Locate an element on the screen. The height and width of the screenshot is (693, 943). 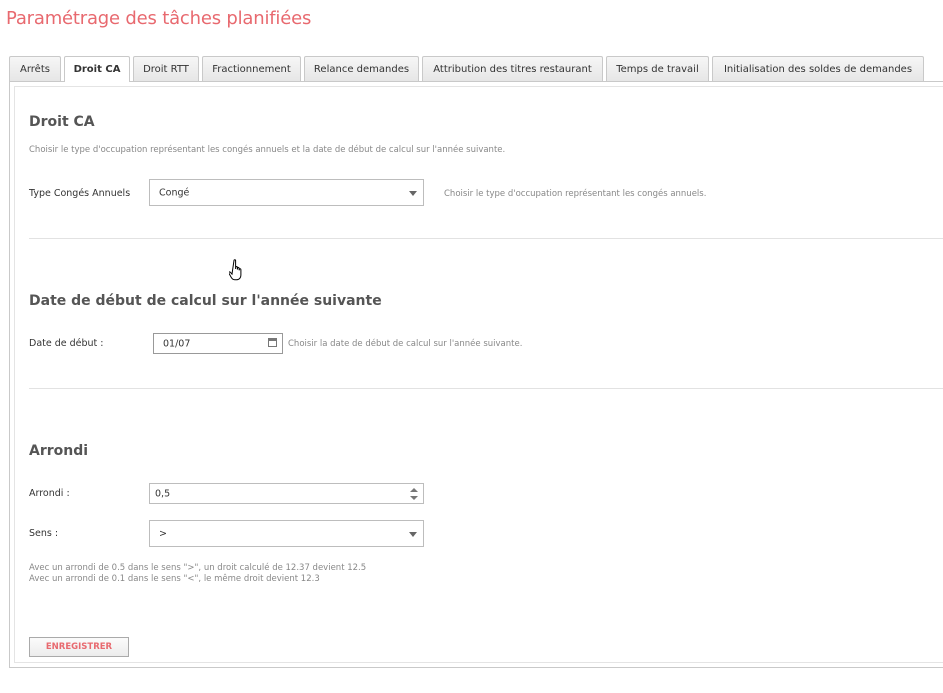
arrondi-value: 0,5 is located at coordinates (163, 493).